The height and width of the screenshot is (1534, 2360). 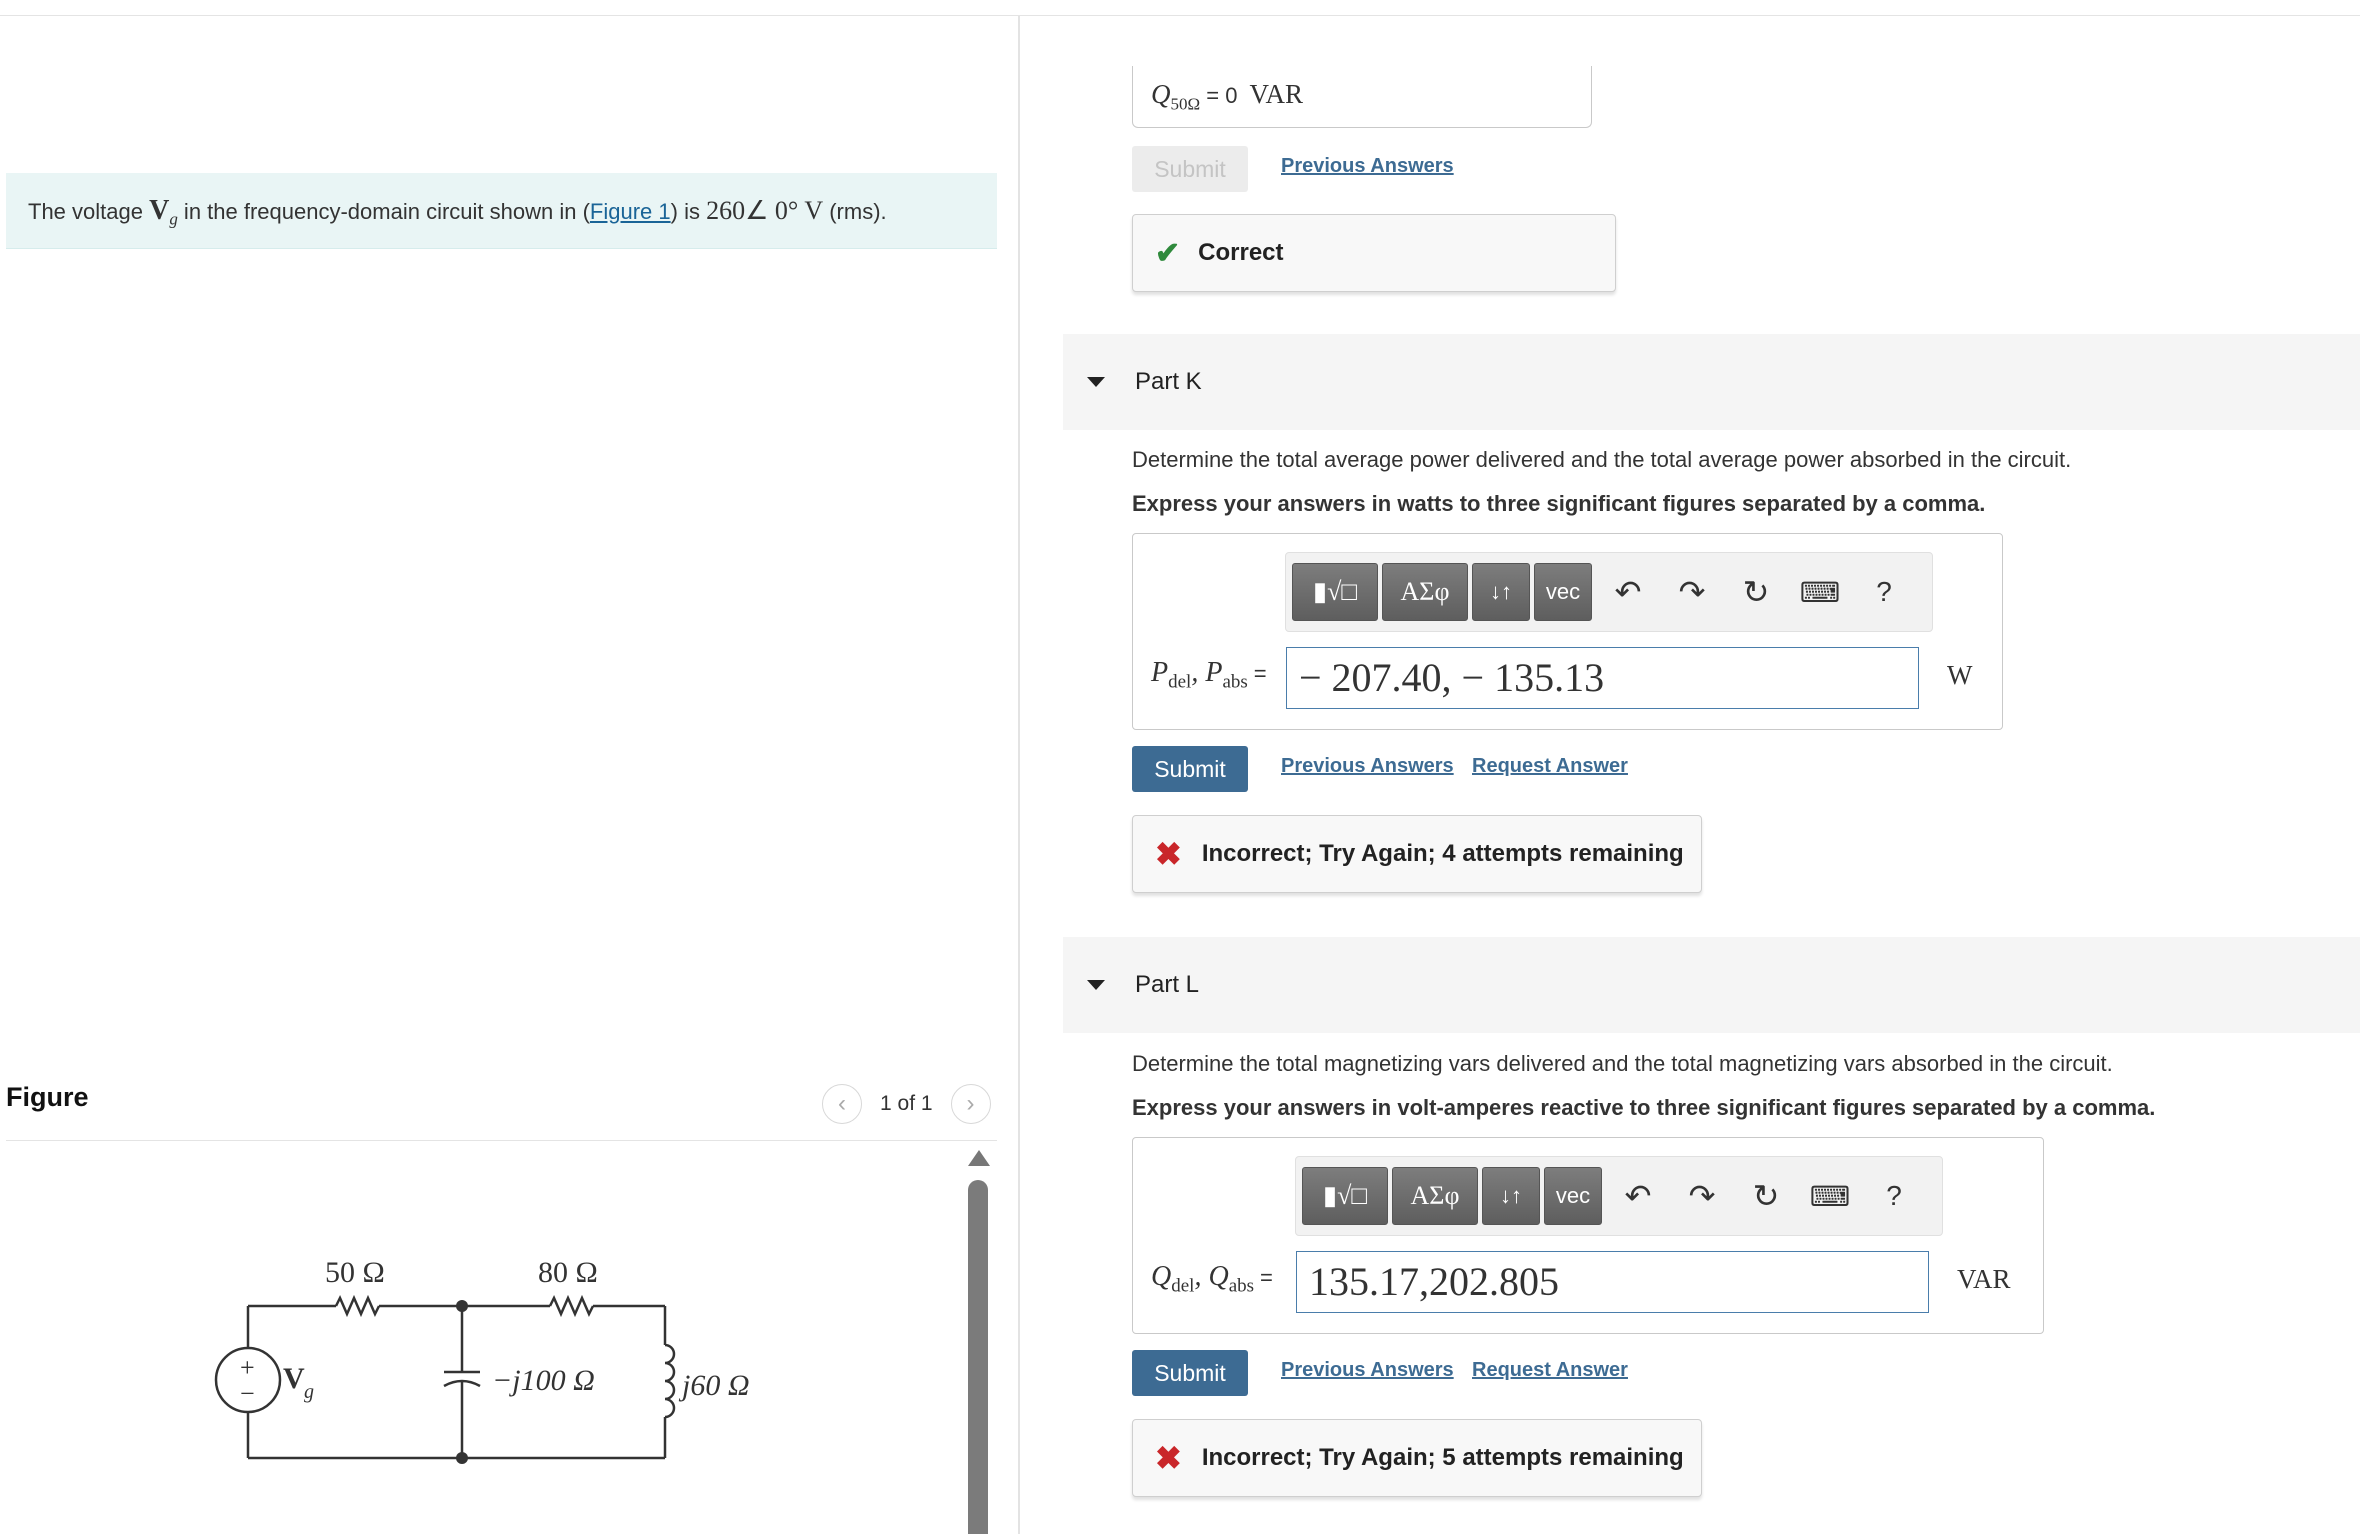 What do you see at coordinates (752, 210) in the screenshot?
I see `voltage-value: 260∠ 0°` at bounding box center [752, 210].